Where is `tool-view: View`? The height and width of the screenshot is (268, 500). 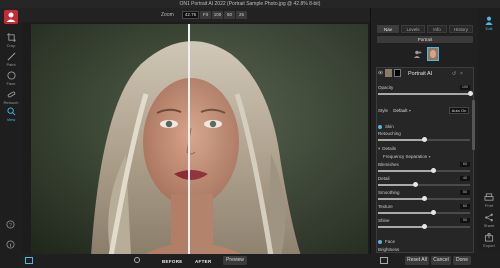 tool-view: View is located at coordinates (11, 114).